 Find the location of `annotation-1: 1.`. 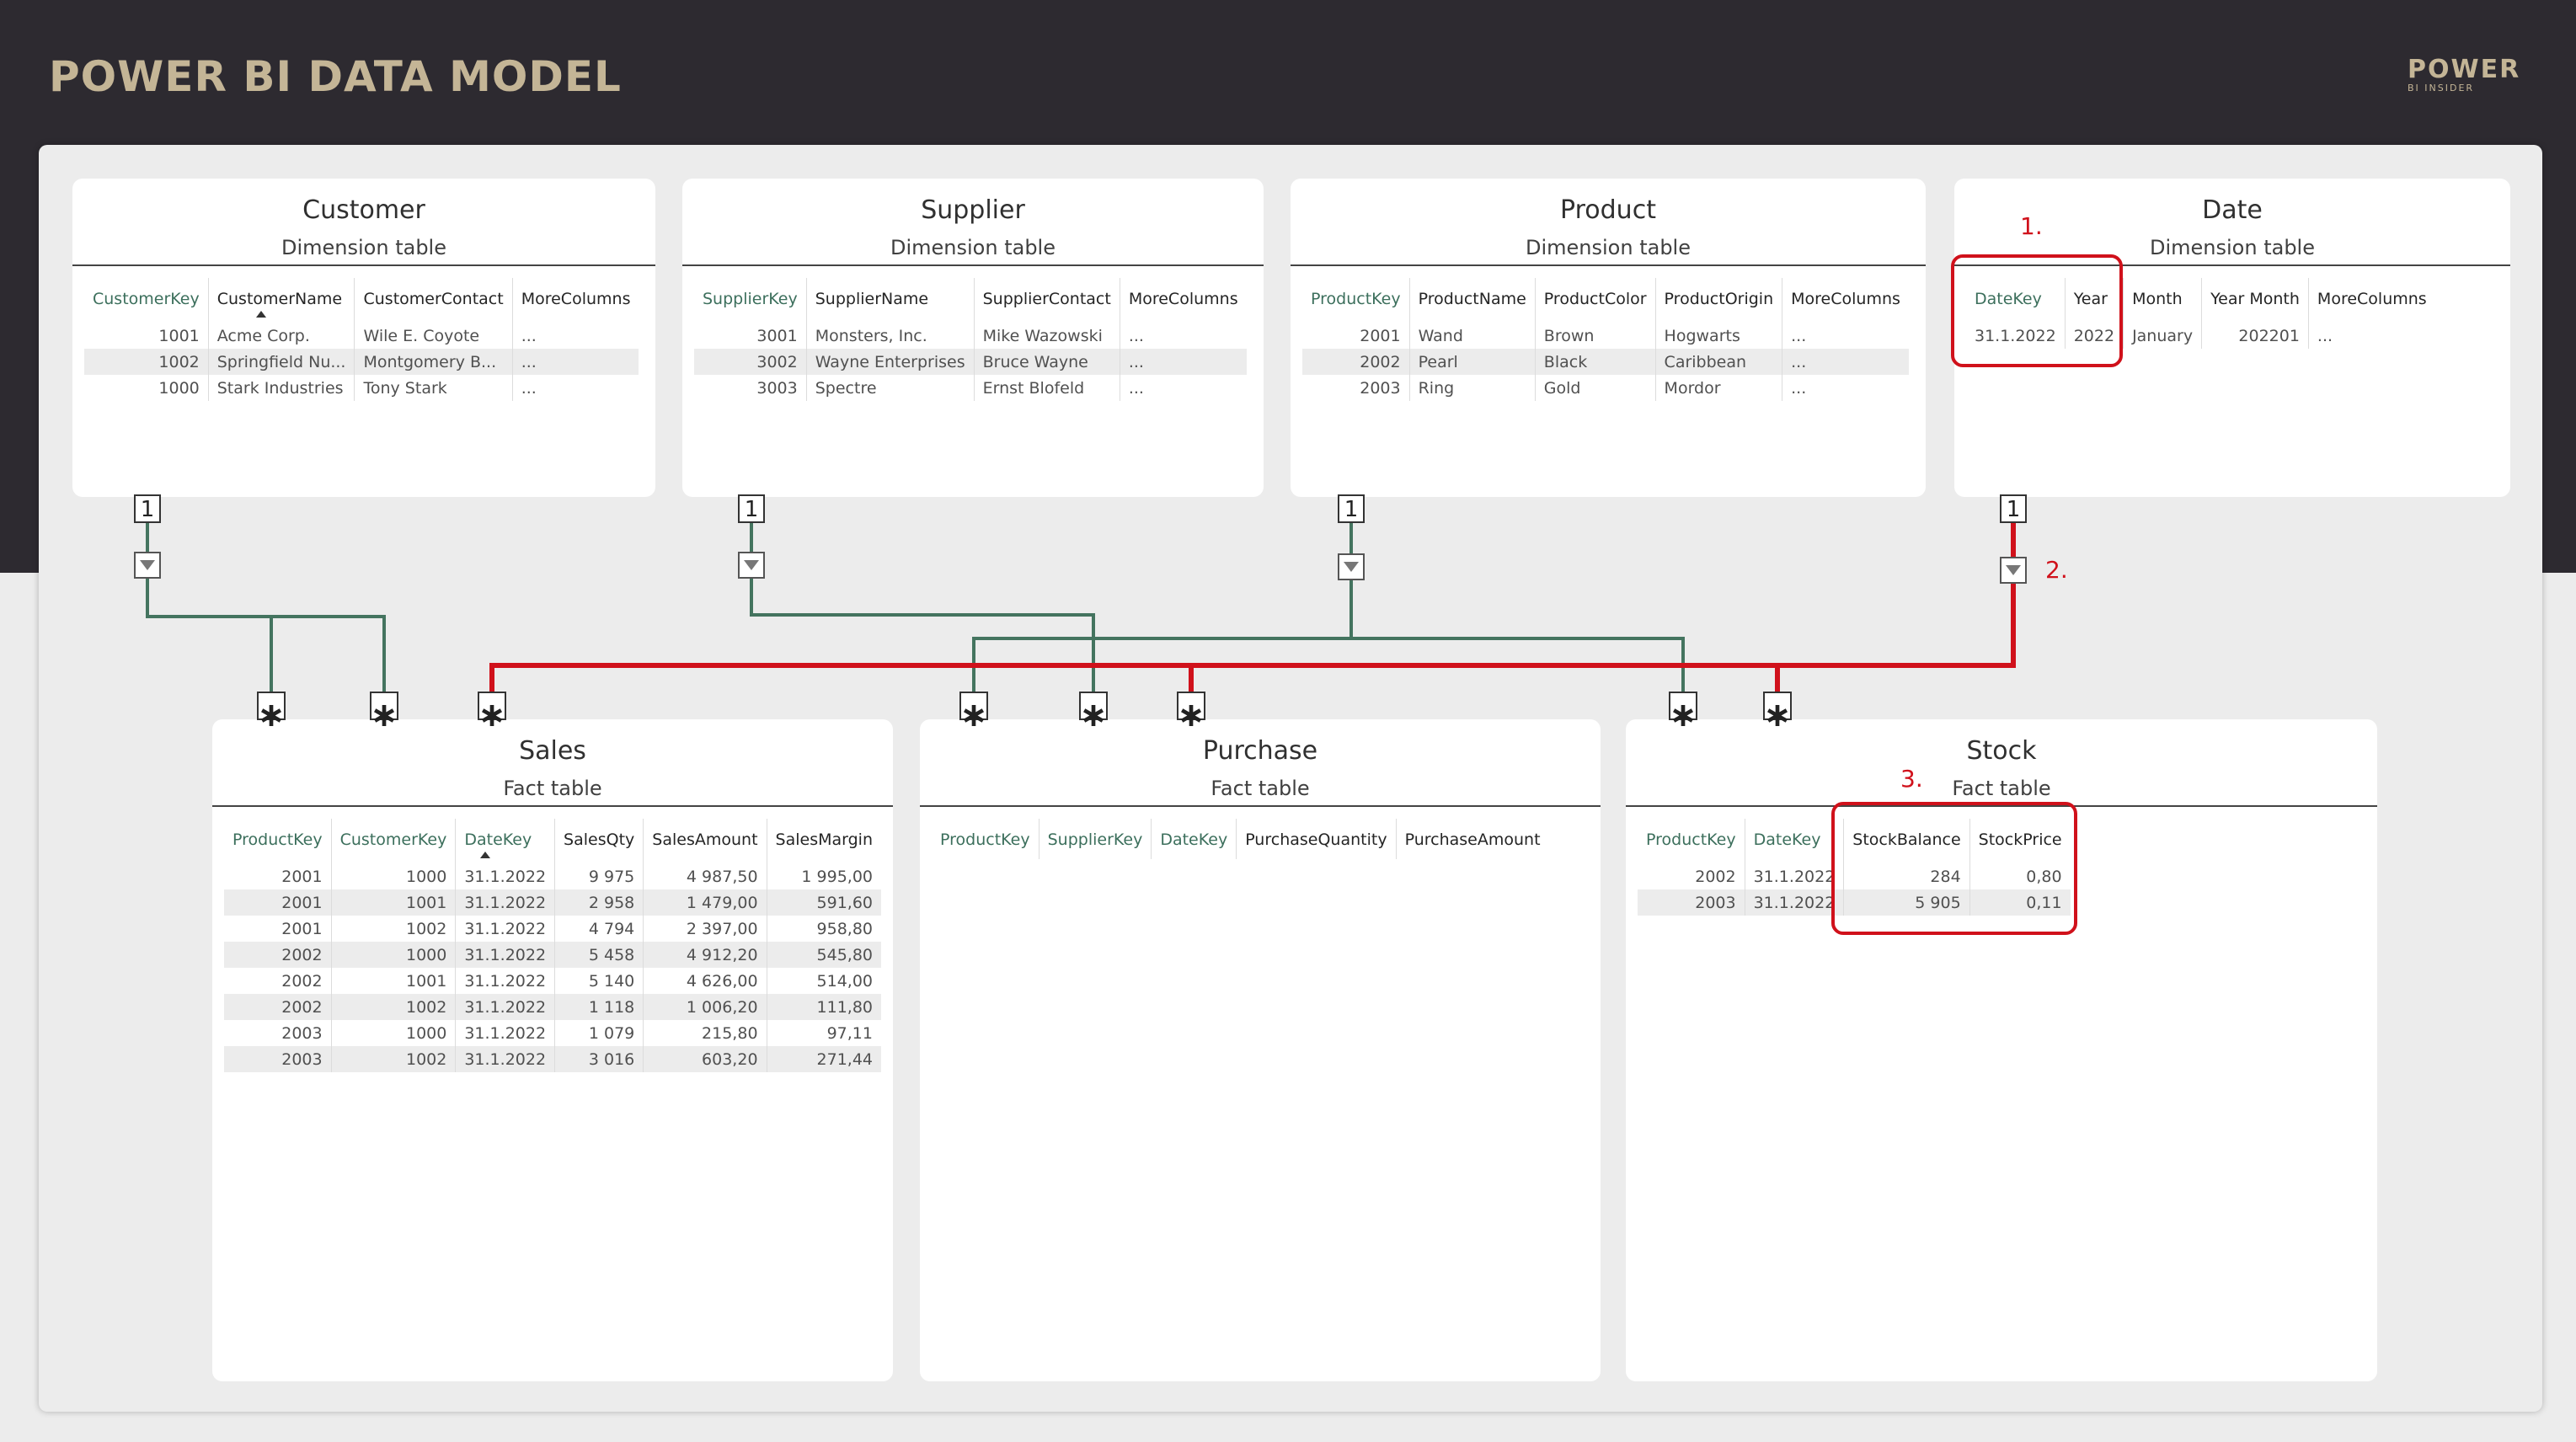

annotation-1: 1. is located at coordinates (2031, 226).